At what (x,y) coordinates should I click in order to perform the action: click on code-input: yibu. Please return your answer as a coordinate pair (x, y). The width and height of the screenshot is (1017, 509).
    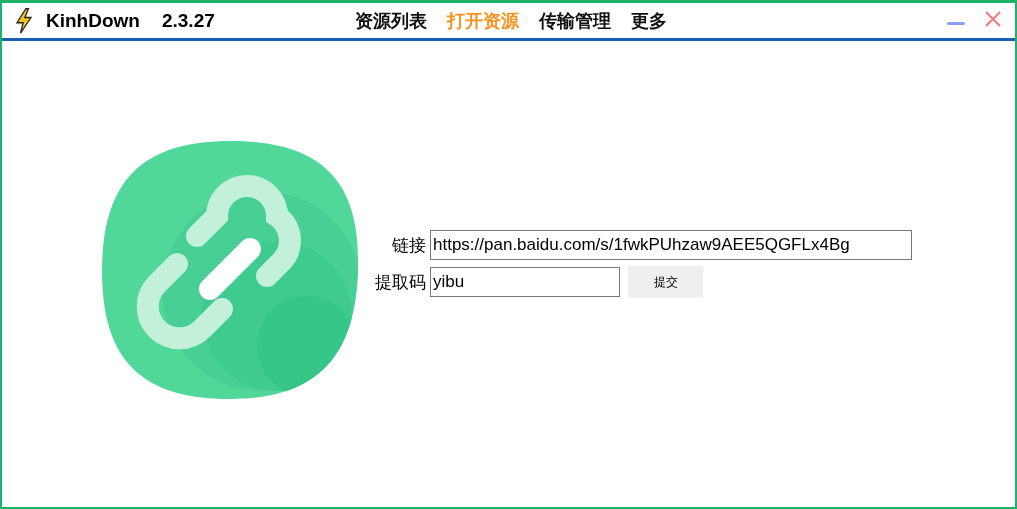
    Looking at the image, I should click on (525, 282).